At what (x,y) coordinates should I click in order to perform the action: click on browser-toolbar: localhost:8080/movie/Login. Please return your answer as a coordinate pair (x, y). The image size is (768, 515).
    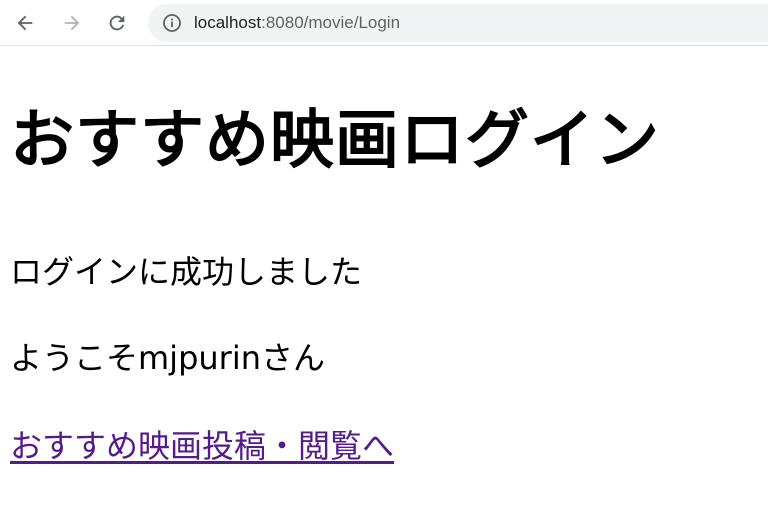
    Looking at the image, I should click on (384, 23).